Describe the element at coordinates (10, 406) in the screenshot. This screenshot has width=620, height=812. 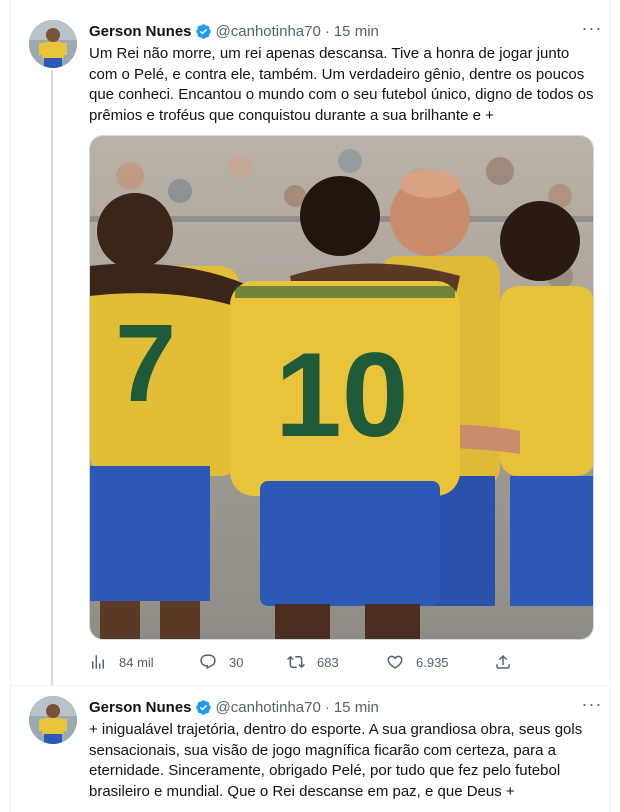
I see `timeline-border-left` at that location.